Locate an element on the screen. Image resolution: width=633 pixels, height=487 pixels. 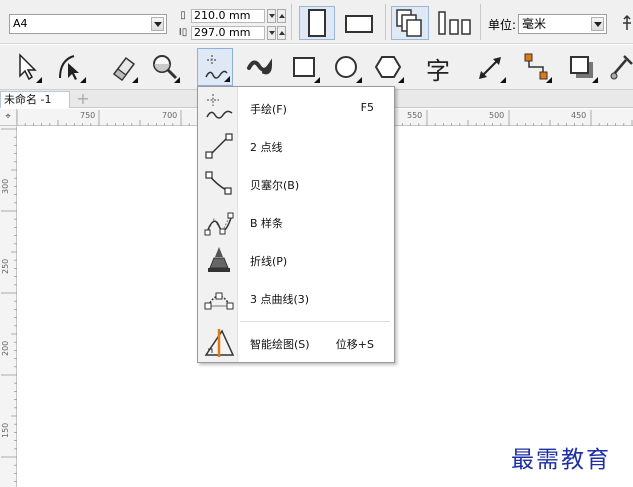
ruler-label: 250 is located at coordinates (5, 266).